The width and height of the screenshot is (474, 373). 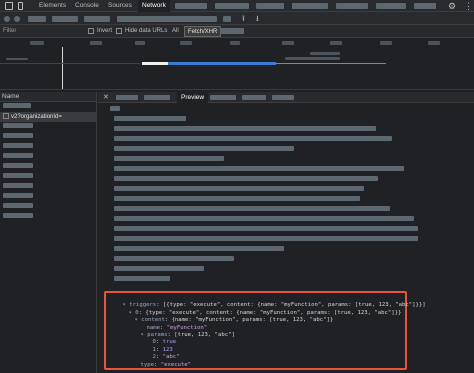 What do you see at coordinates (452, 6) in the screenshot?
I see `gear-icon: ⚙` at bounding box center [452, 6].